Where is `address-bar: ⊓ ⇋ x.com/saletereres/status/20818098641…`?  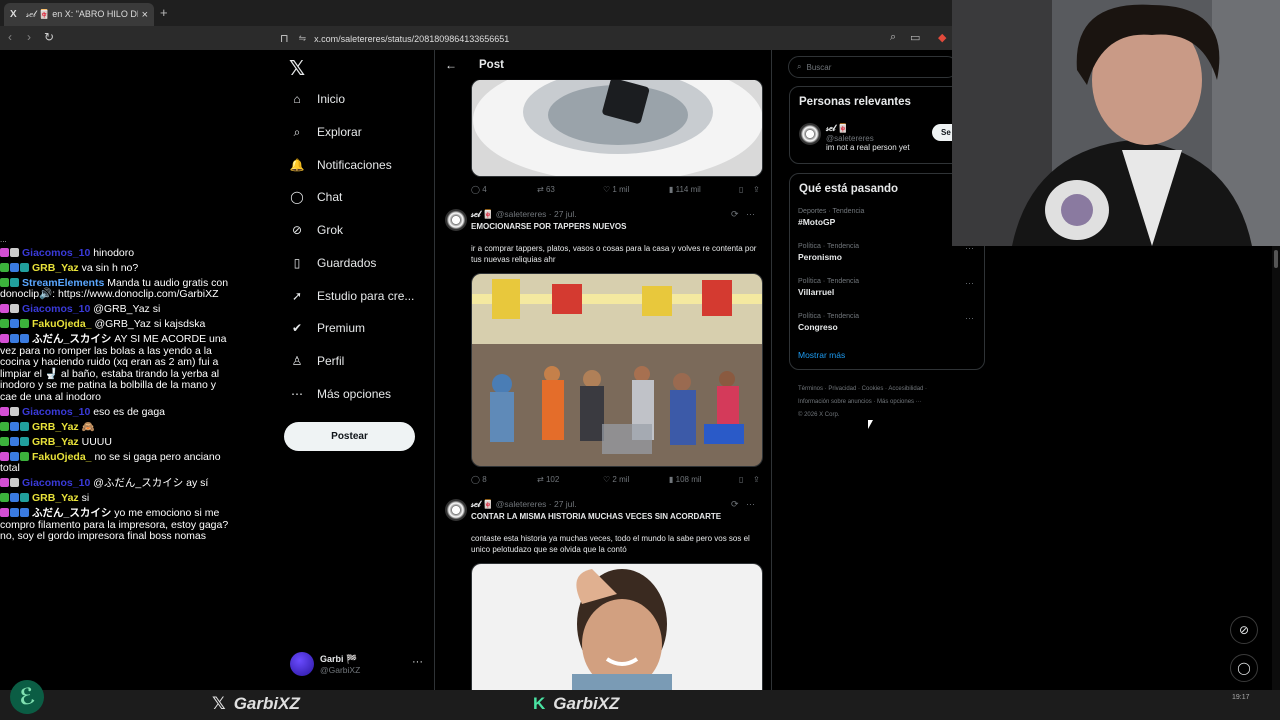
address-bar: ⊓ ⇋ x.com/saletereres/status/20818098641… is located at coordinates (590, 38).